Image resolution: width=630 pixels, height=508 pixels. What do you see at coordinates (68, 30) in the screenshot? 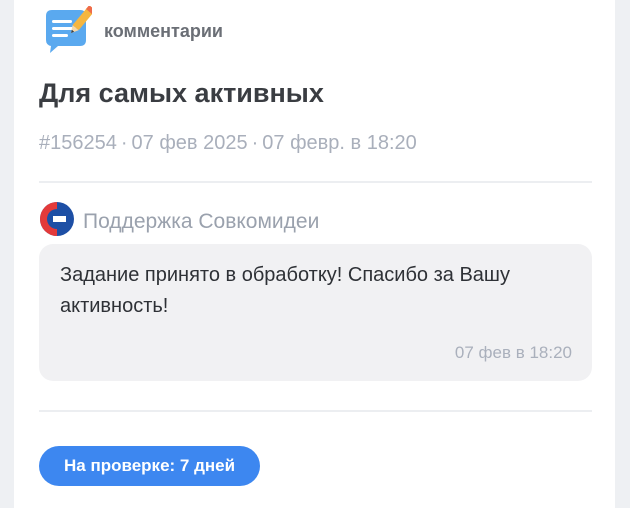
I see `comments-notepad-icon` at bounding box center [68, 30].